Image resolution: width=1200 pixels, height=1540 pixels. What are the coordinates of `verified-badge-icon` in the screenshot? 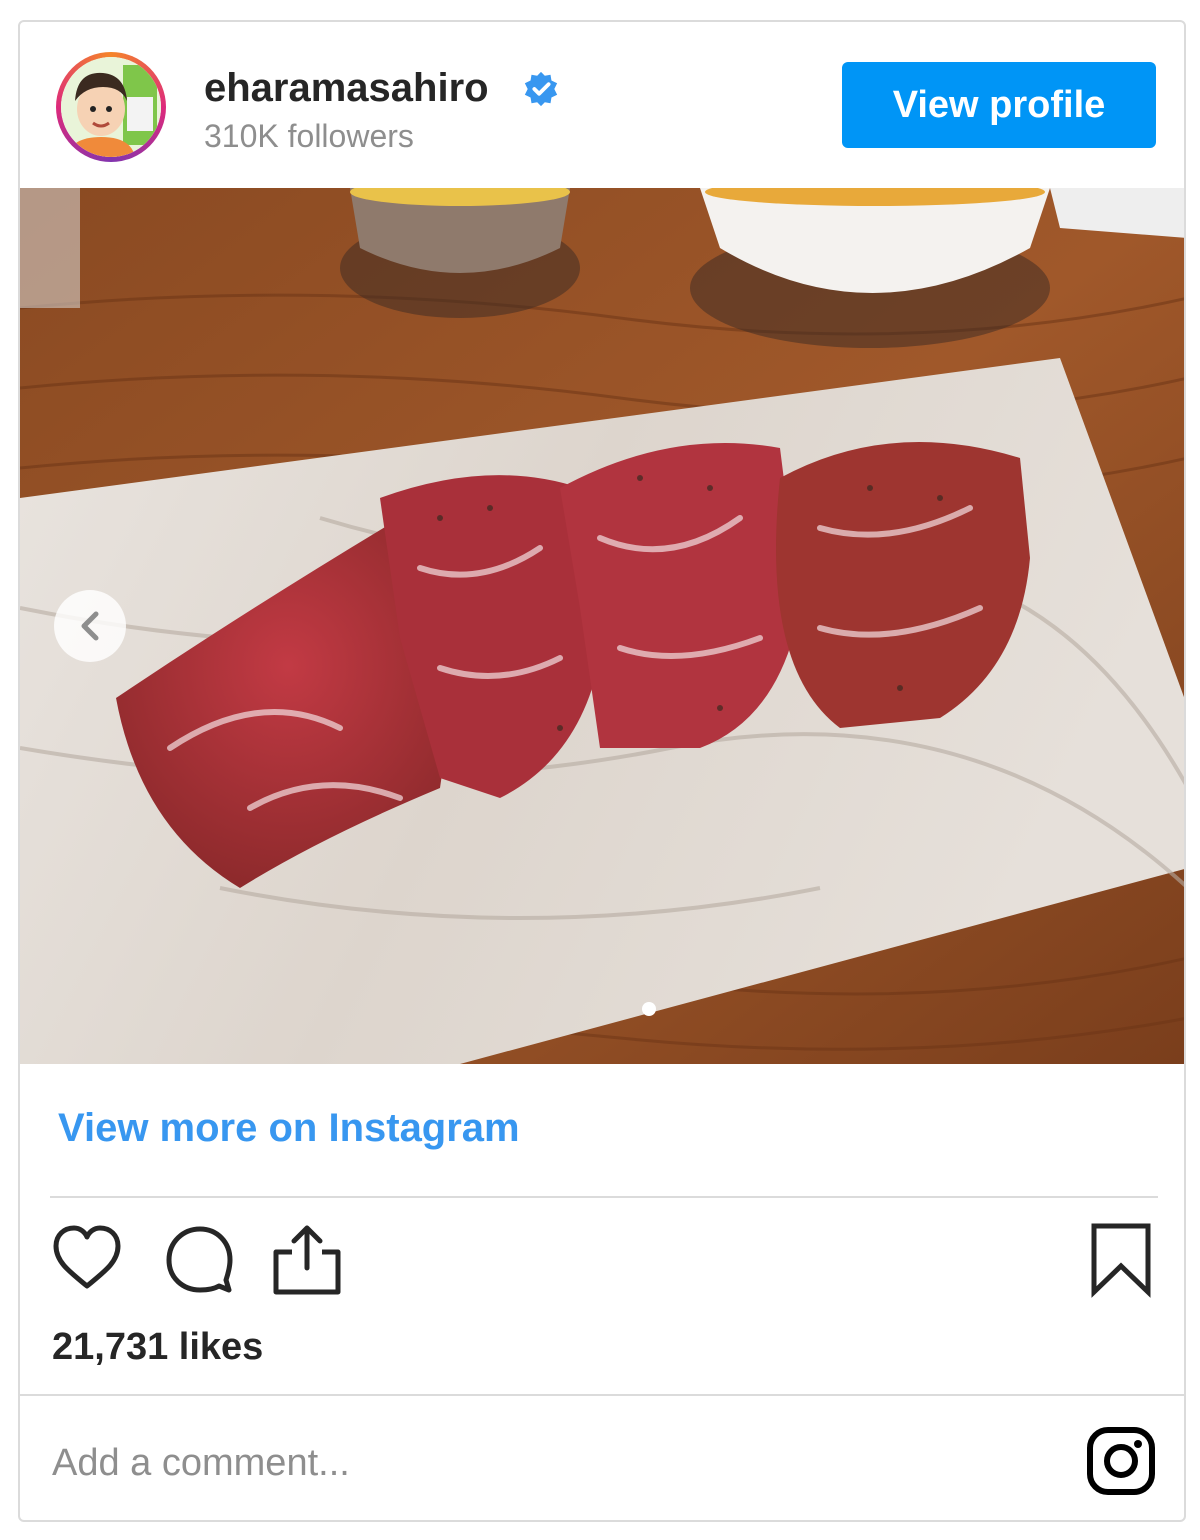 It's located at (541, 89).